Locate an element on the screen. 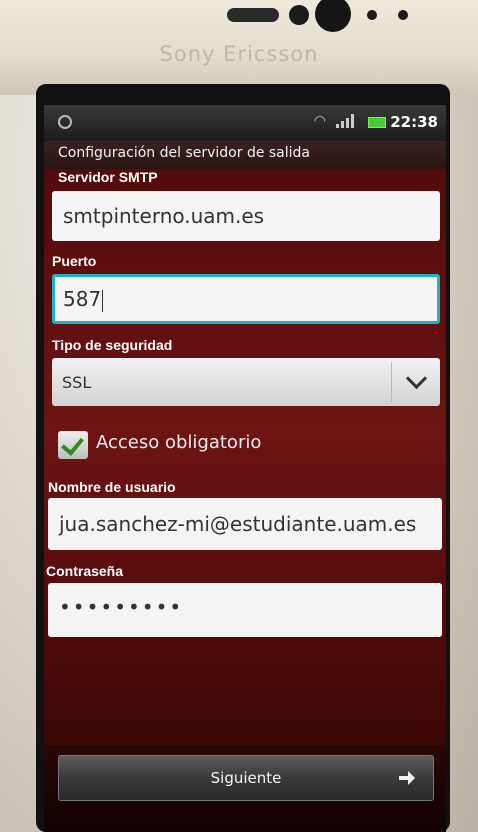 Image resolution: width=478 pixels, height=832 pixels. light-sensor is located at coordinates (372, 15).